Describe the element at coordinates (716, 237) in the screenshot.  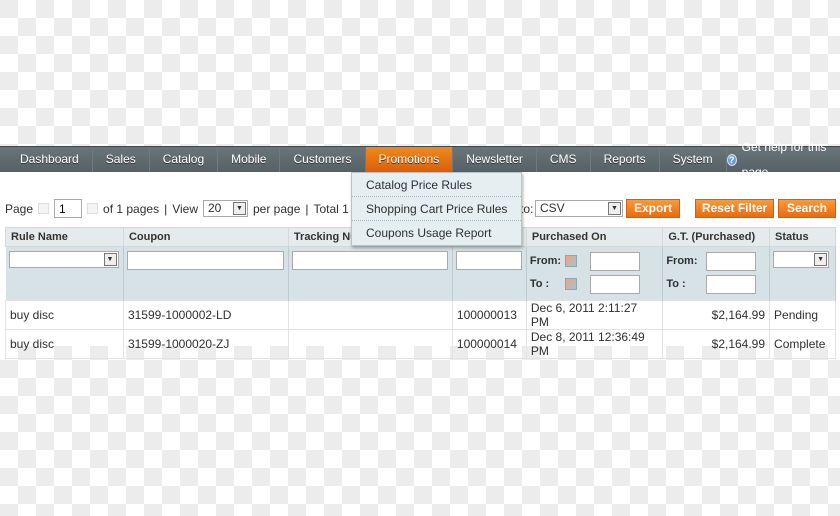
I see `col-gt-purchased: G.T. (Purchased)` at that location.